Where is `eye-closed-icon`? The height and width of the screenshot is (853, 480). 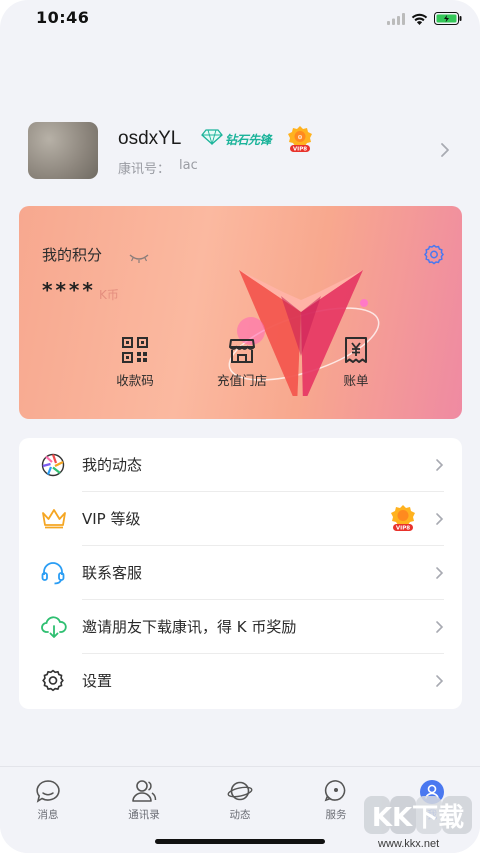
eye-closed-icon is located at coordinates (139, 257).